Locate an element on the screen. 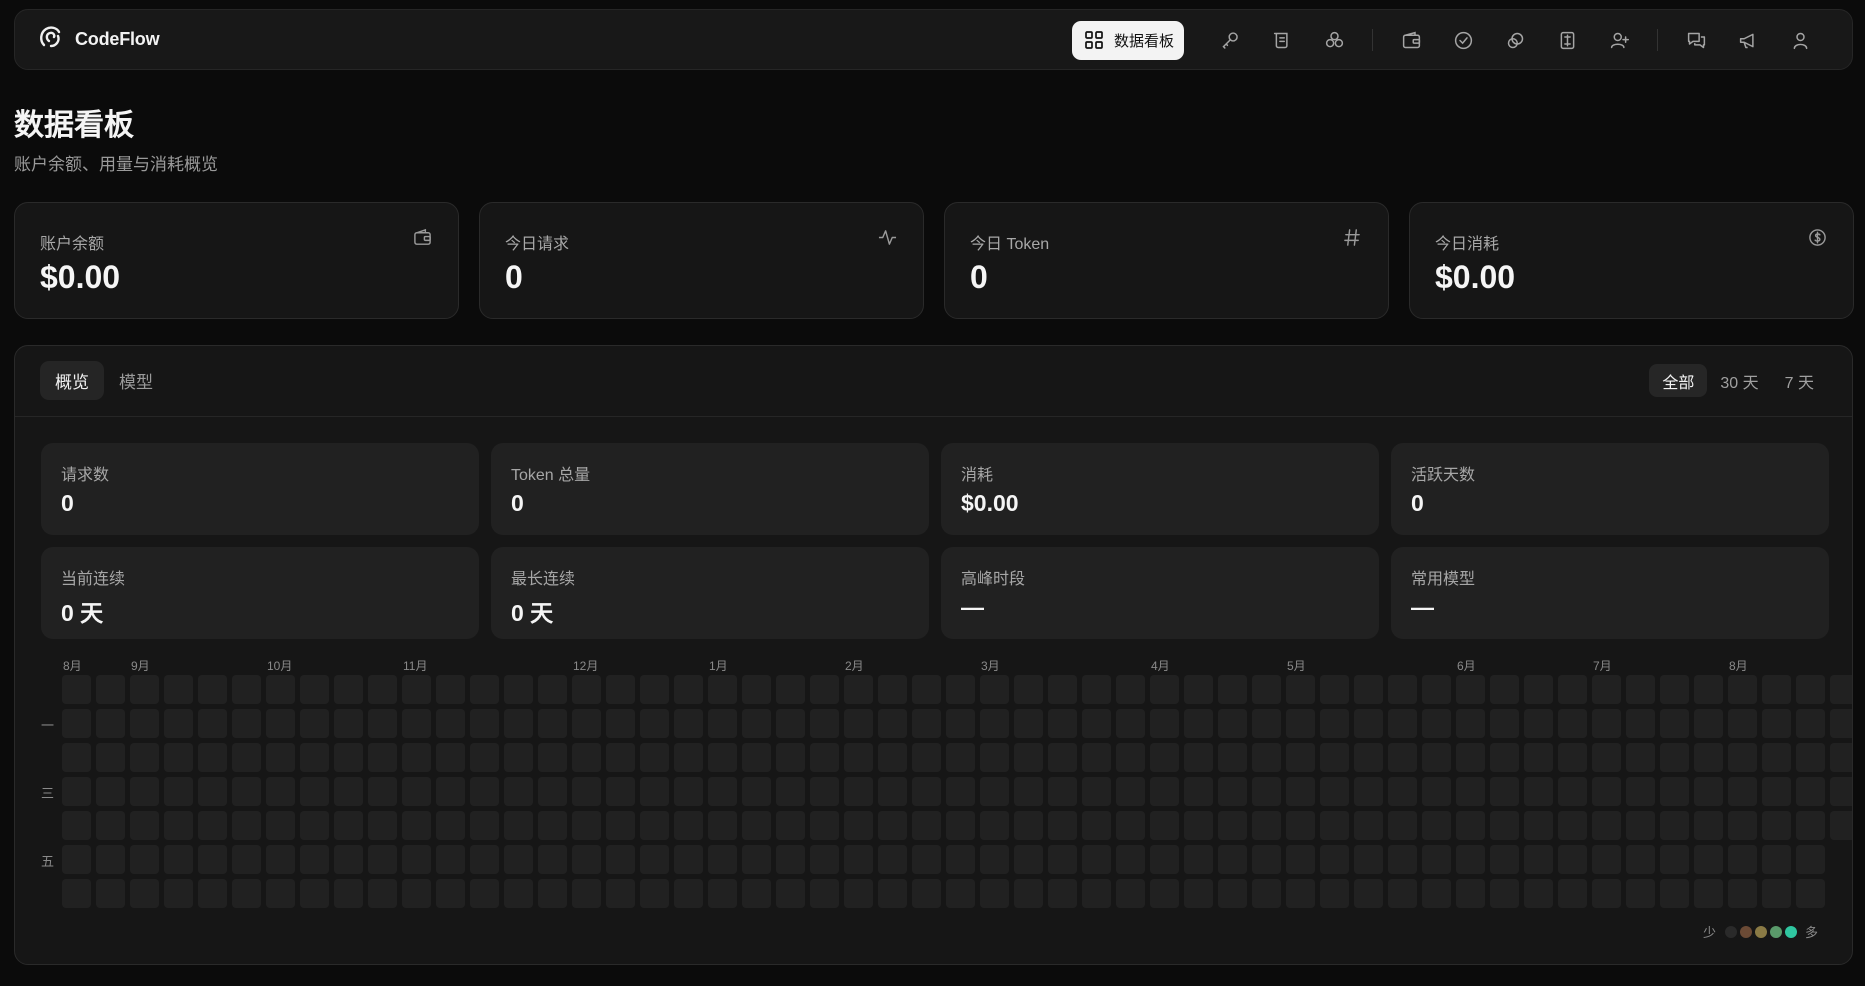  nav-item-dashboard: 数据看板 is located at coordinates (1127, 40).